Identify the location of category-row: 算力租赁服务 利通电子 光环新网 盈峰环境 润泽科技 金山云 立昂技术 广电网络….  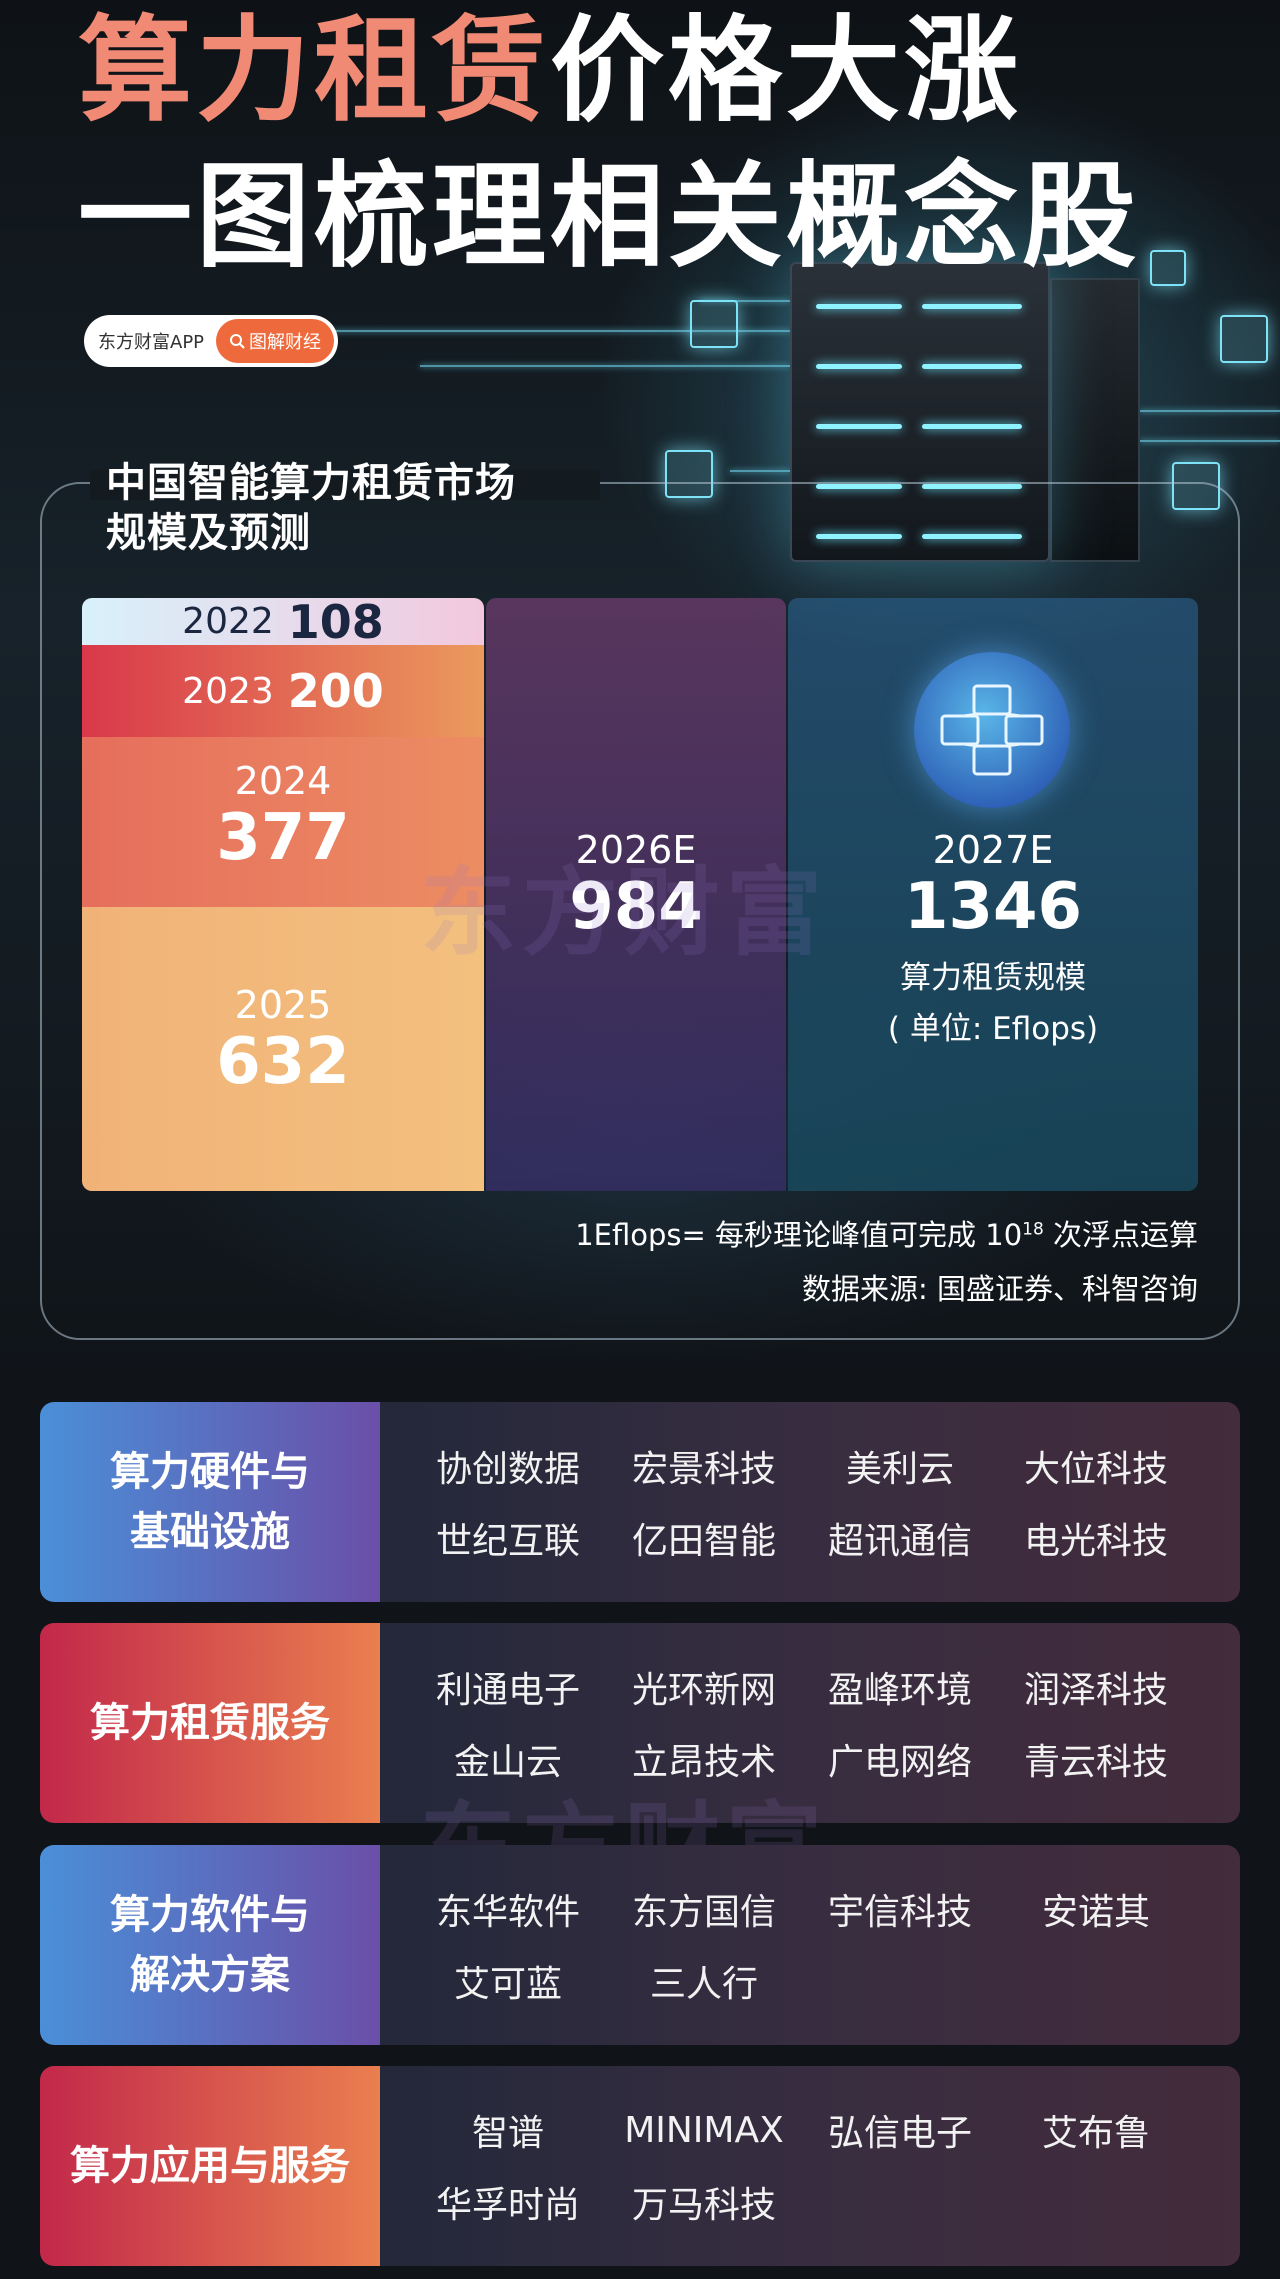
(640, 1723).